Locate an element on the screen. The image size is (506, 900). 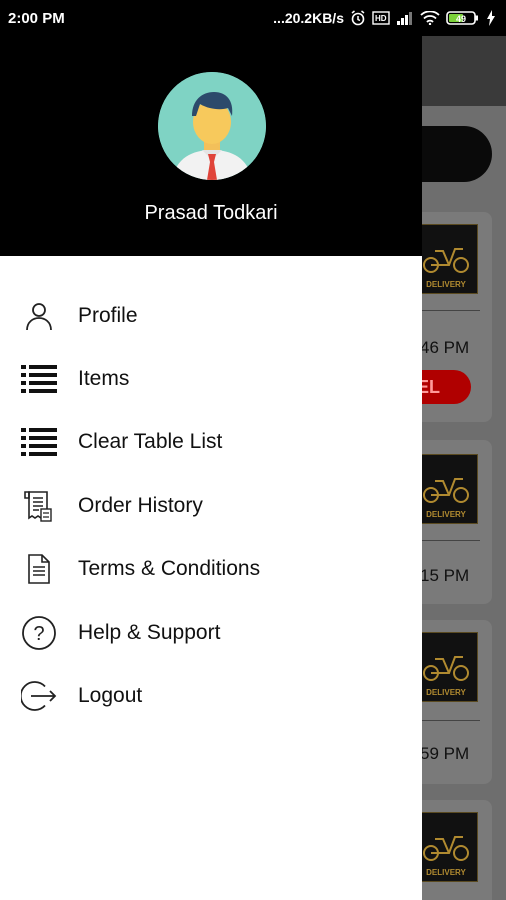
person-icon is located at coordinates (39, 316).